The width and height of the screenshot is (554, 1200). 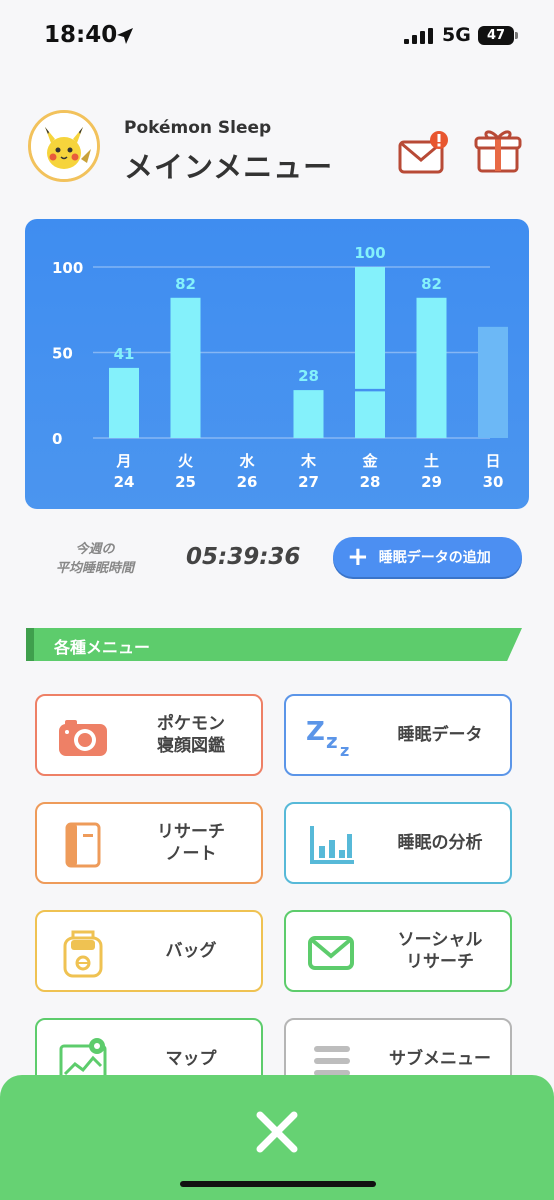 What do you see at coordinates (424, 153) in the screenshot?
I see `mail-icon` at bounding box center [424, 153].